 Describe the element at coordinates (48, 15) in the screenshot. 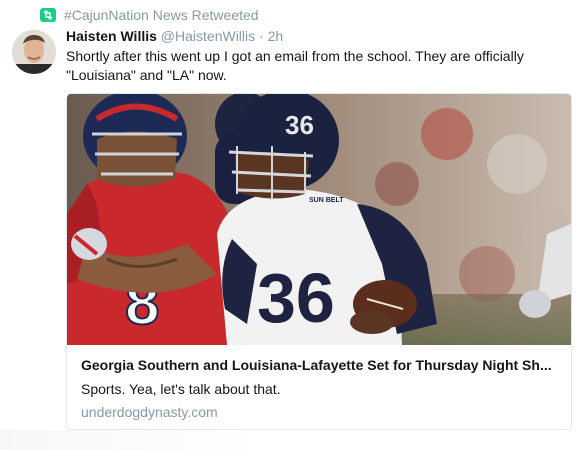

I see `retweet-icon` at that location.